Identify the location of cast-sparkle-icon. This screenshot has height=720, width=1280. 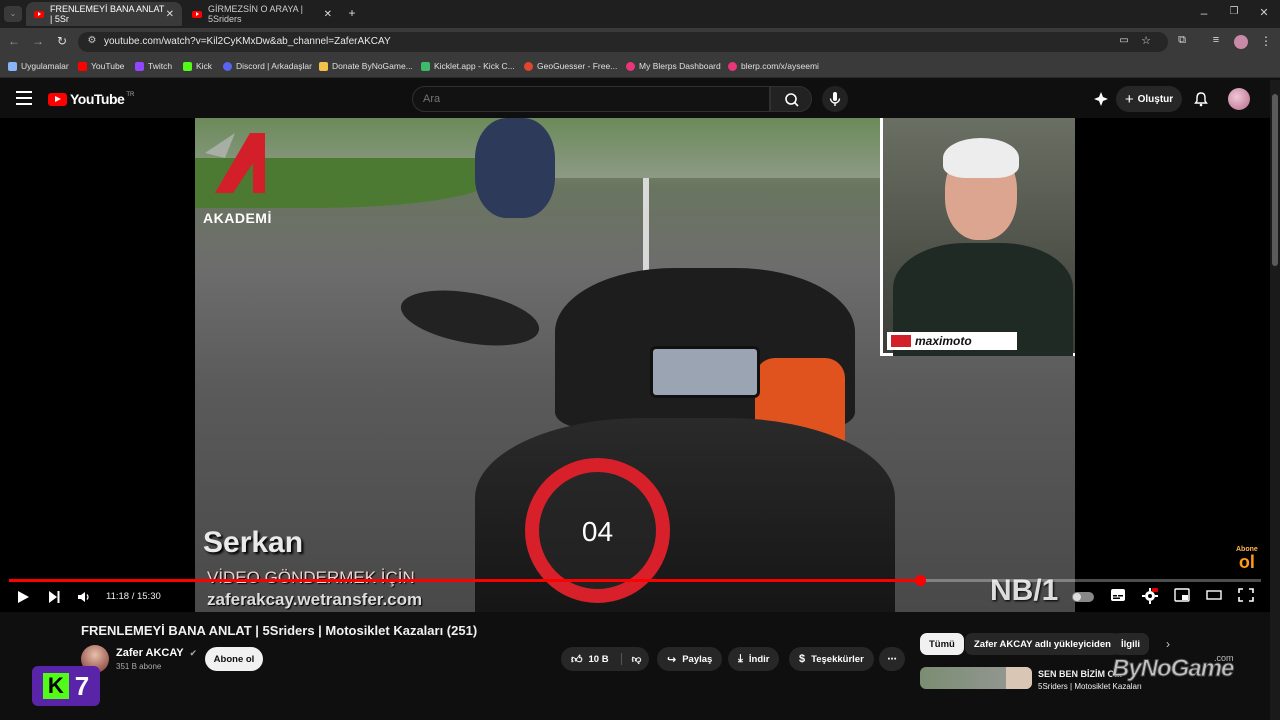
(1101, 99).